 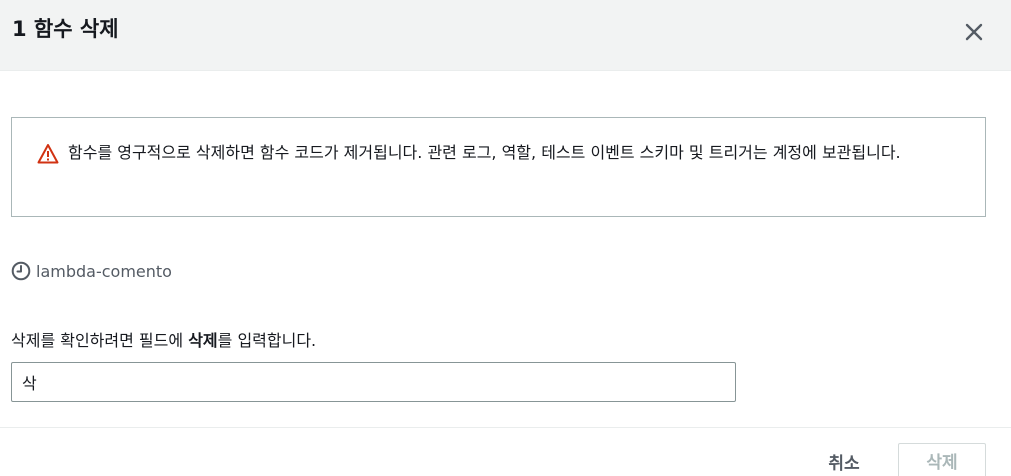 What do you see at coordinates (267, 340) in the screenshot?
I see `confirm-label-suffix: 를 입력합니다.` at bounding box center [267, 340].